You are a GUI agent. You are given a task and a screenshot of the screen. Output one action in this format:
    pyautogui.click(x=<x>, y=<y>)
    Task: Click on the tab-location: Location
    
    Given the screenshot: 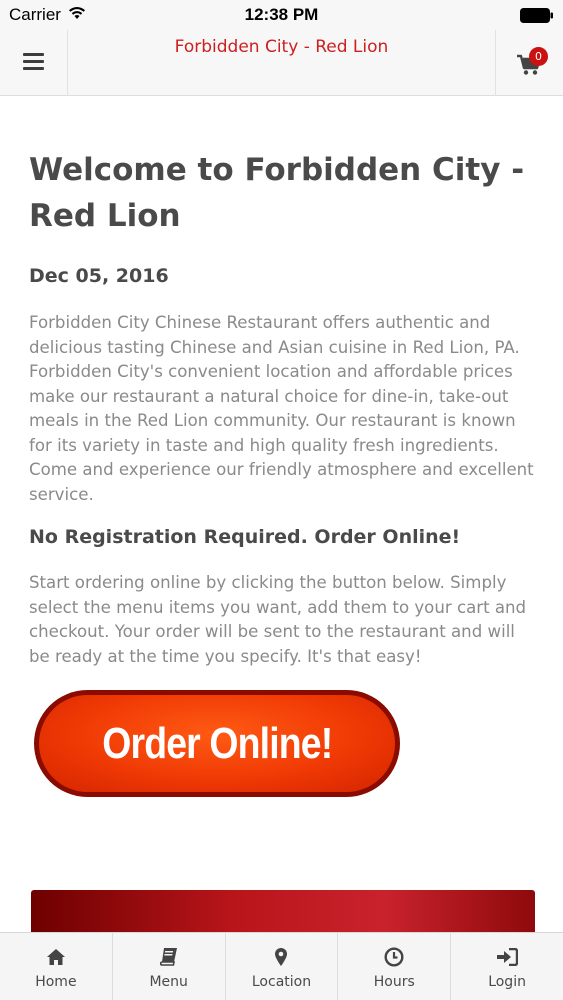 What is the action you would take?
    pyautogui.click(x=282, y=966)
    